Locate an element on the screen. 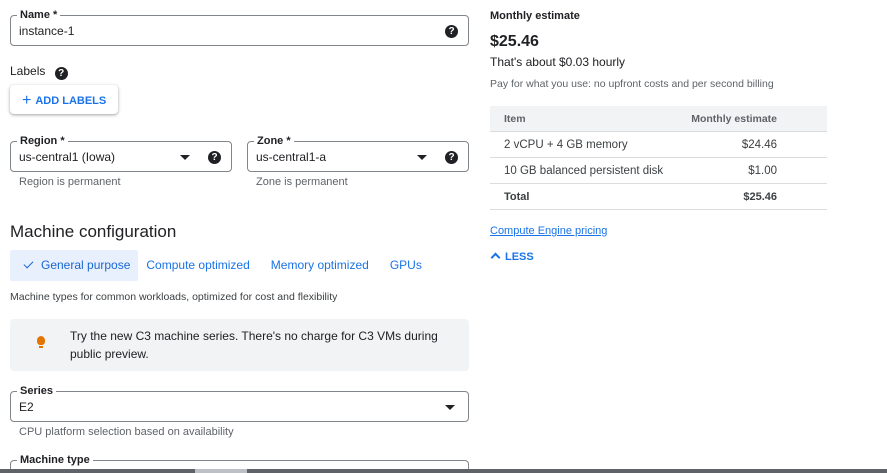 Image resolution: width=887 pixels, height=473 pixels. less-button: LESS is located at coordinates (512, 257).